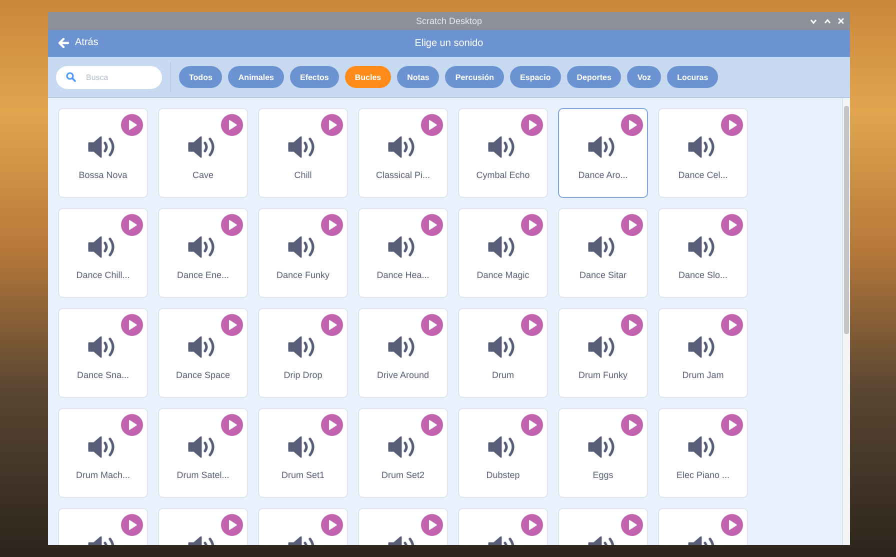 The height and width of the screenshot is (557, 896). I want to click on sound-name: Drive Around, so click(403, 375).